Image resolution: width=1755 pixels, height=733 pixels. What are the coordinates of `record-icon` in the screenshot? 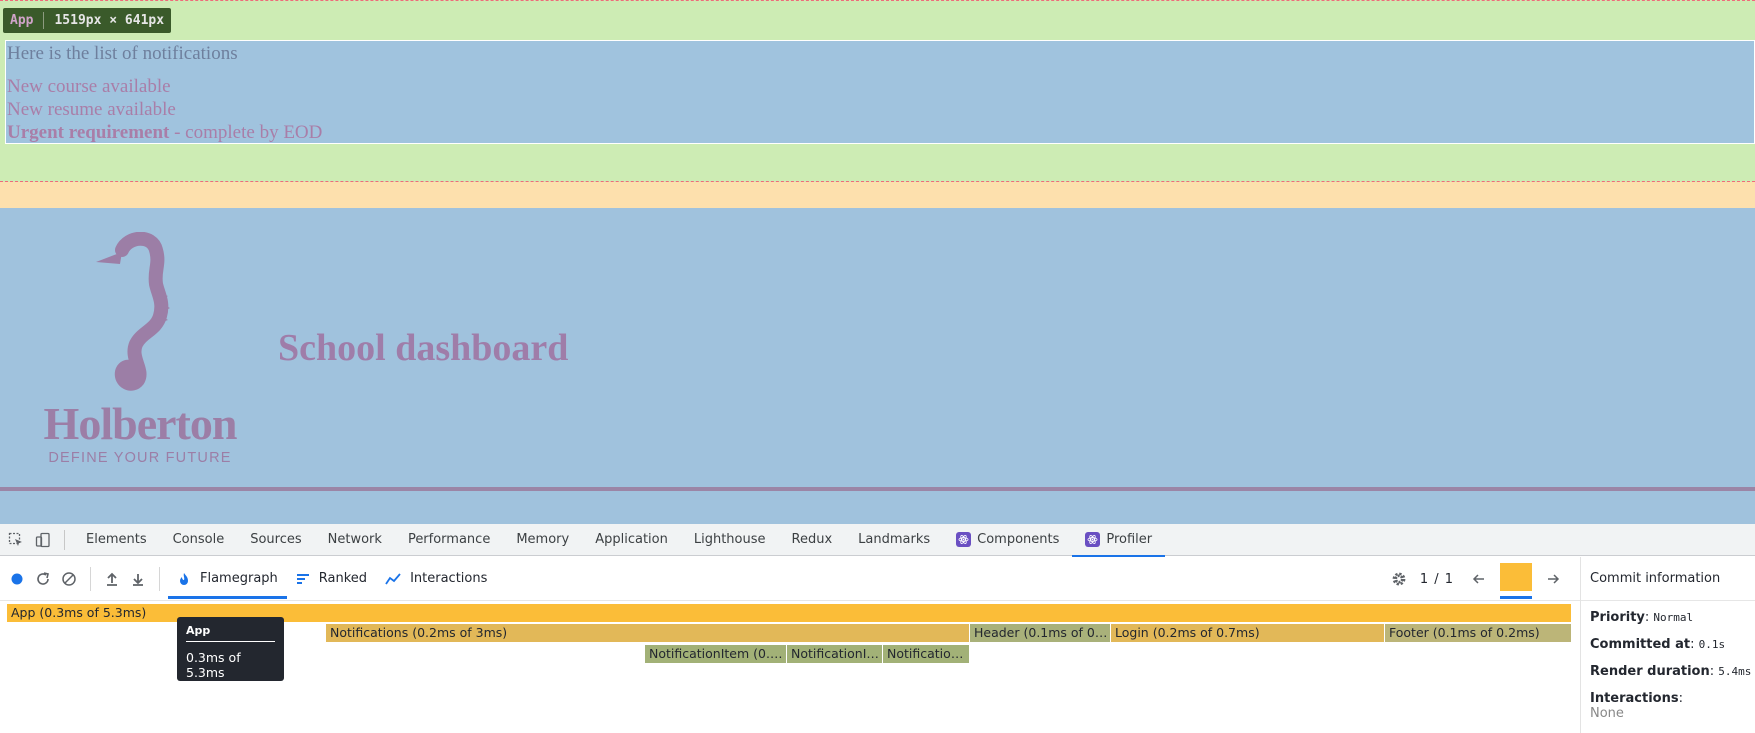 It's located at (17, 578).